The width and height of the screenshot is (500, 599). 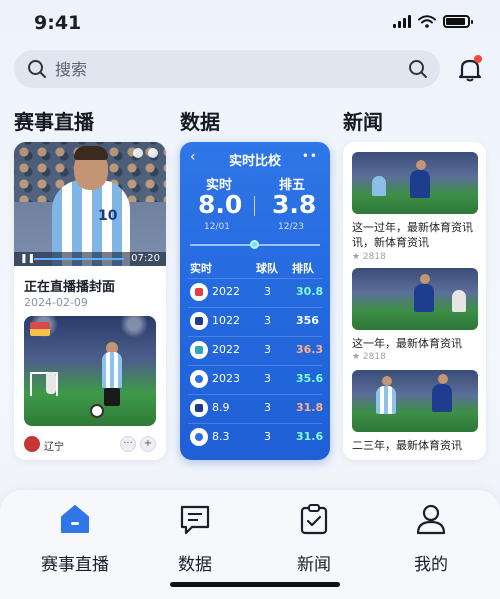 What do you see at coordinates (56, 302) in the screenshot?
I see `live-date: 2024-02-09` at bounding box center [56, 302].